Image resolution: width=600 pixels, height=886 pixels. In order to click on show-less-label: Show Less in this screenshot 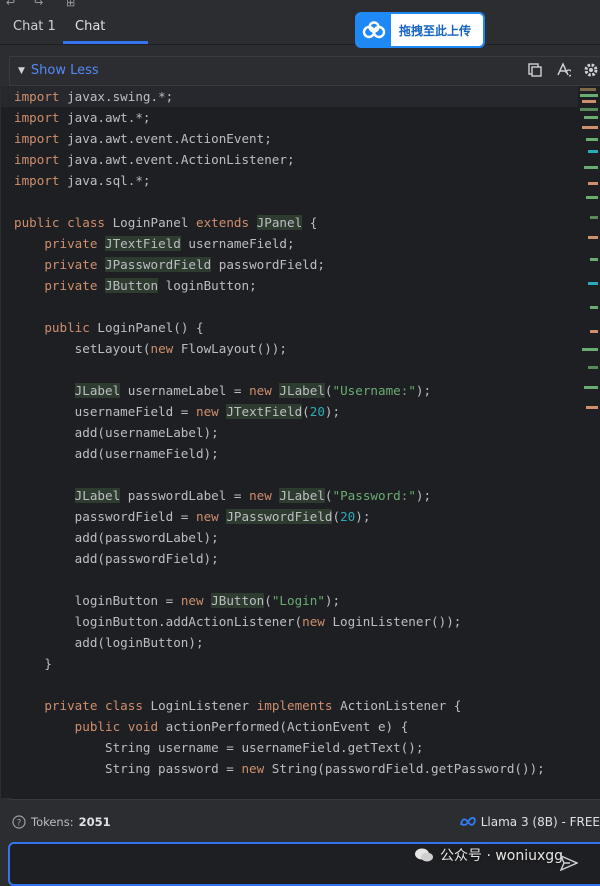, I will do `click(64, 70)`.